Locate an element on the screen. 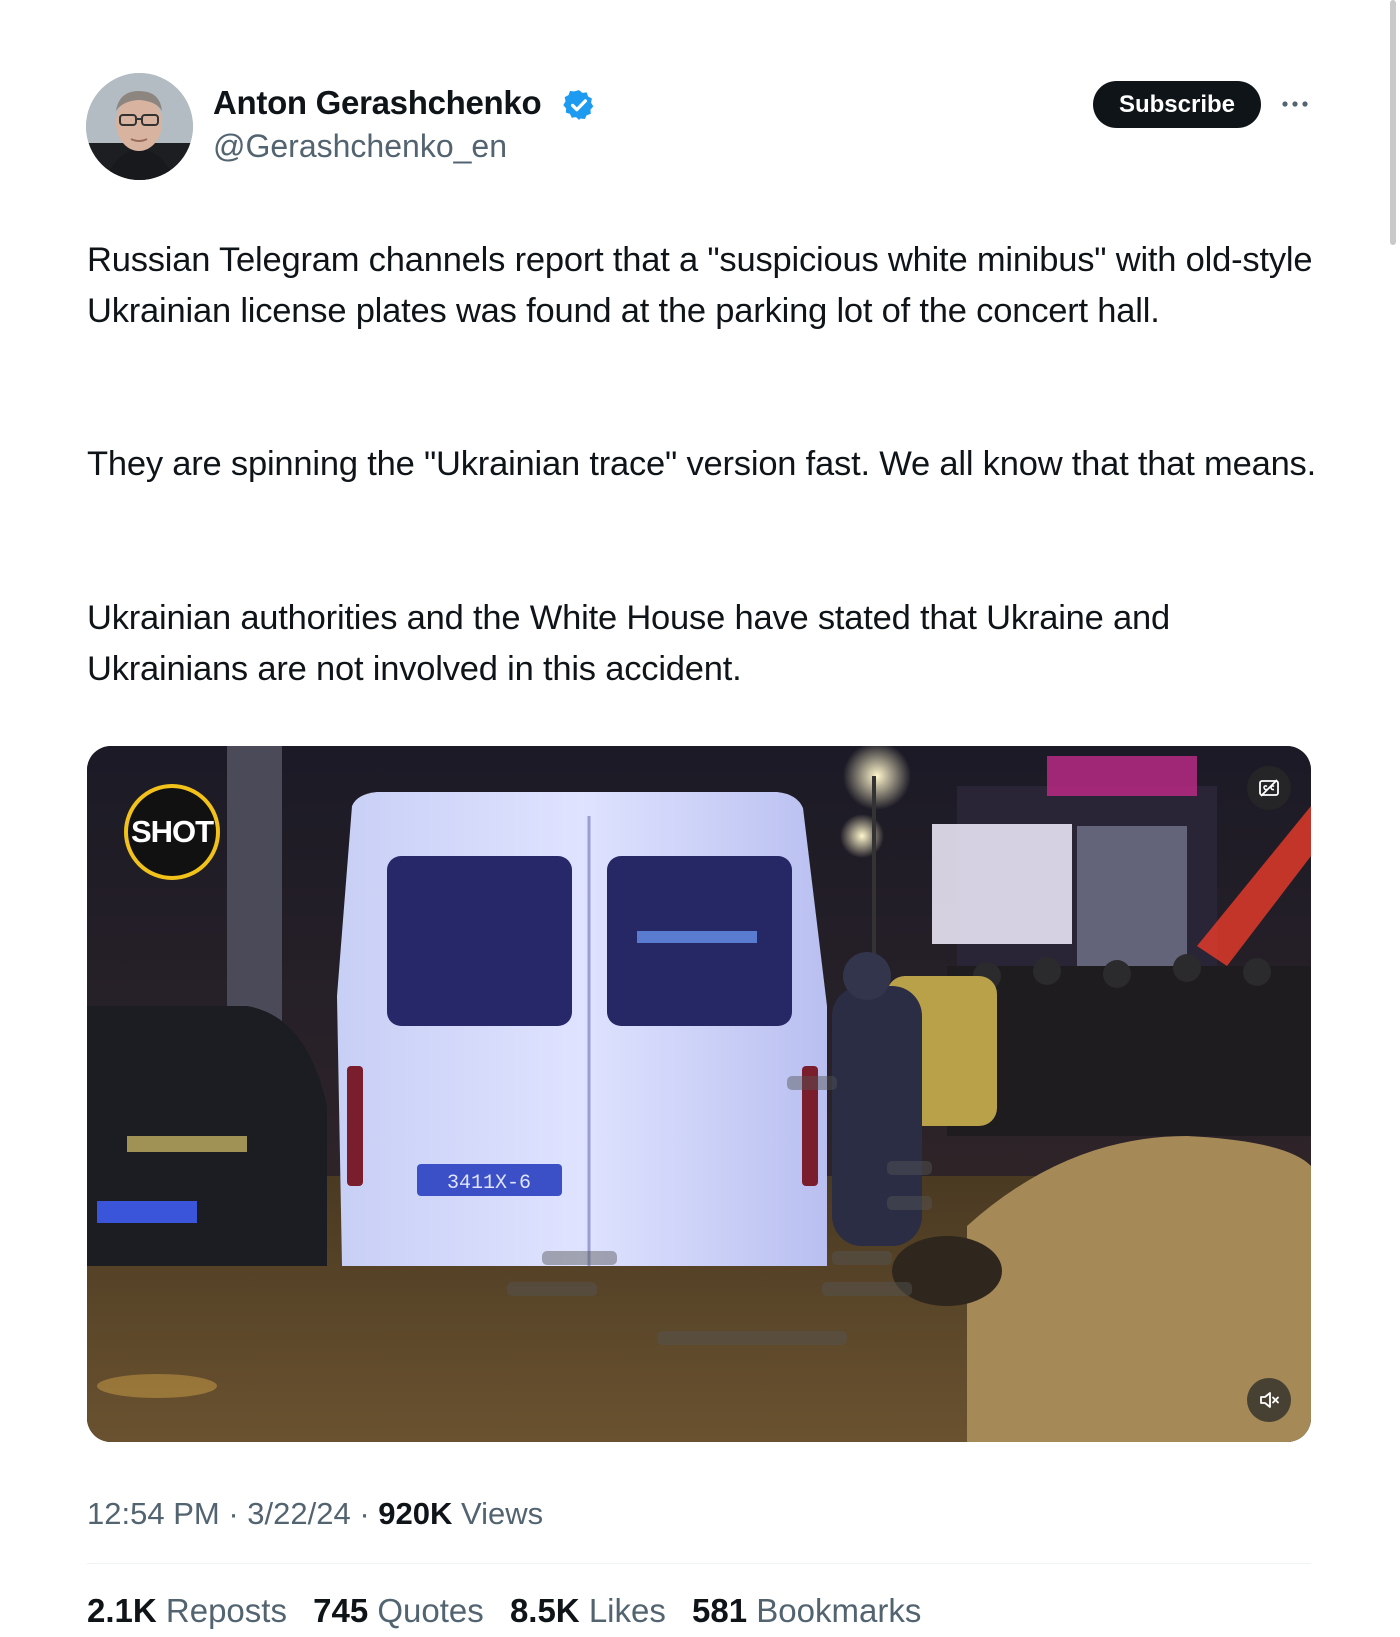  tweet-date: 3/22/24 is located at coordinates (298, 1513).